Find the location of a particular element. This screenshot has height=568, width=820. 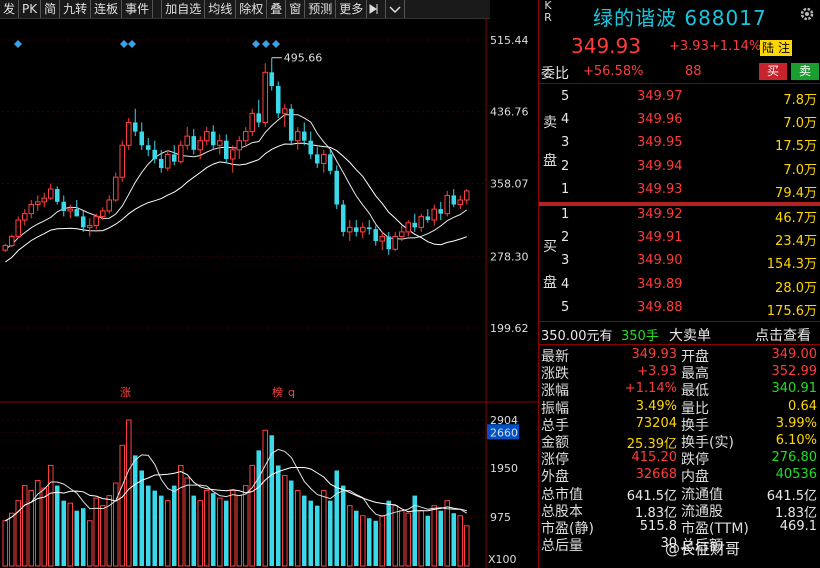

bid-price: 349.92 is located at coordinates (660, 214).